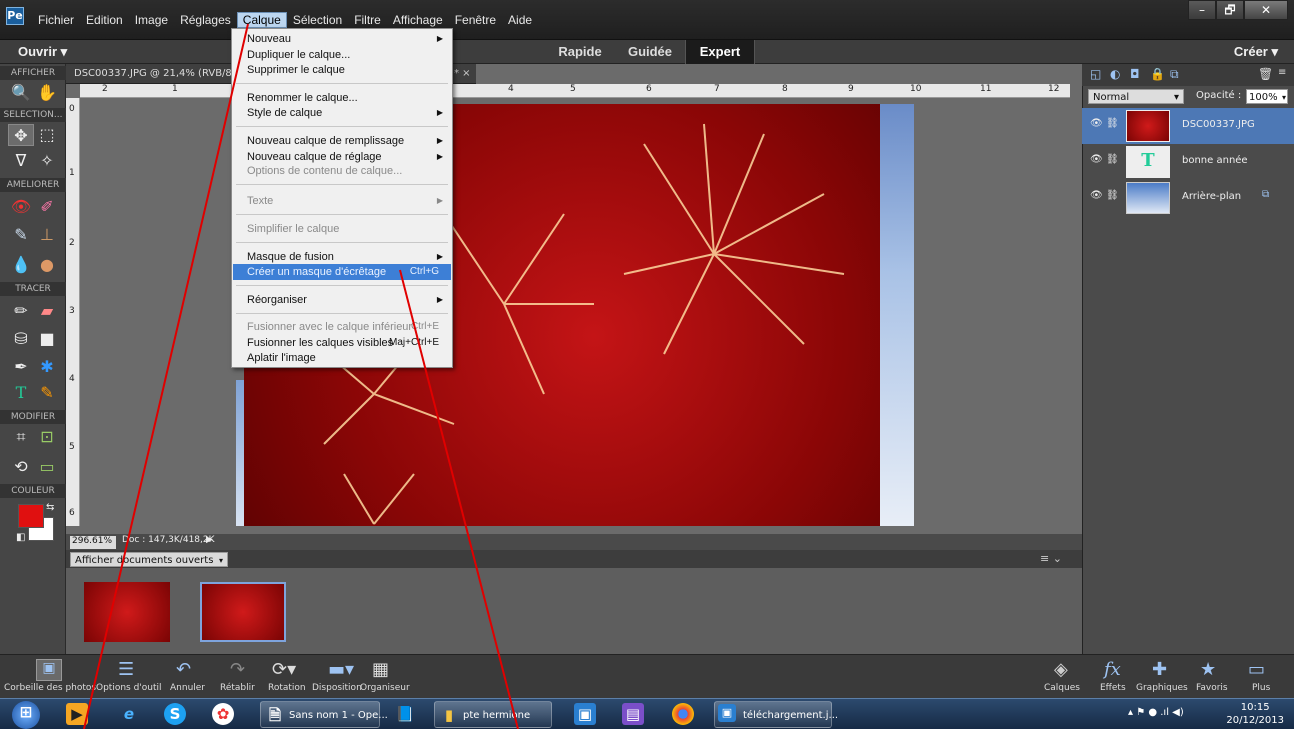  I want to click on layout-icon: ▬▾, so click(341, 669).